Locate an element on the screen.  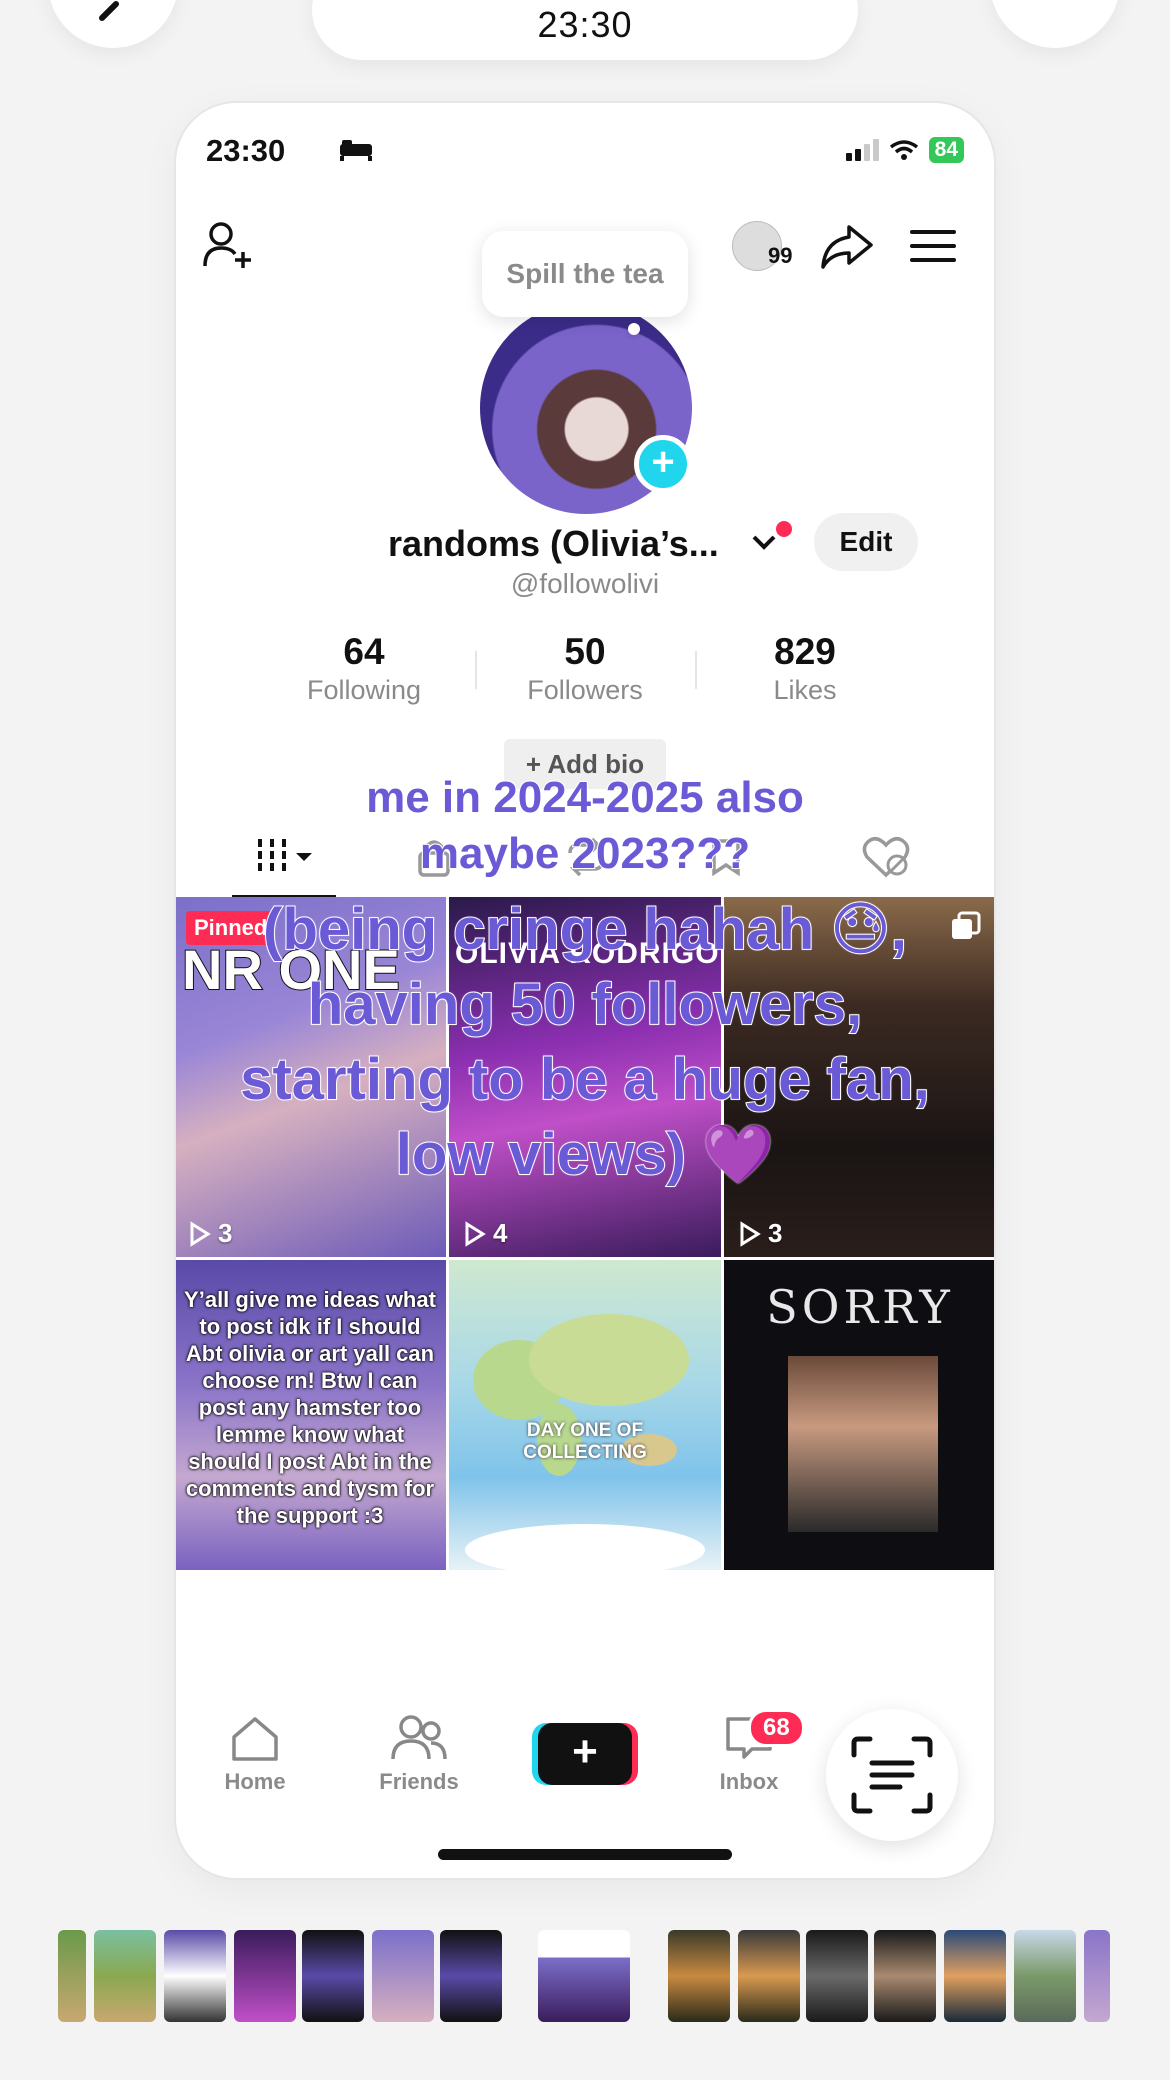
filmstrip-frame-current is located at coordinates (584, 1976).